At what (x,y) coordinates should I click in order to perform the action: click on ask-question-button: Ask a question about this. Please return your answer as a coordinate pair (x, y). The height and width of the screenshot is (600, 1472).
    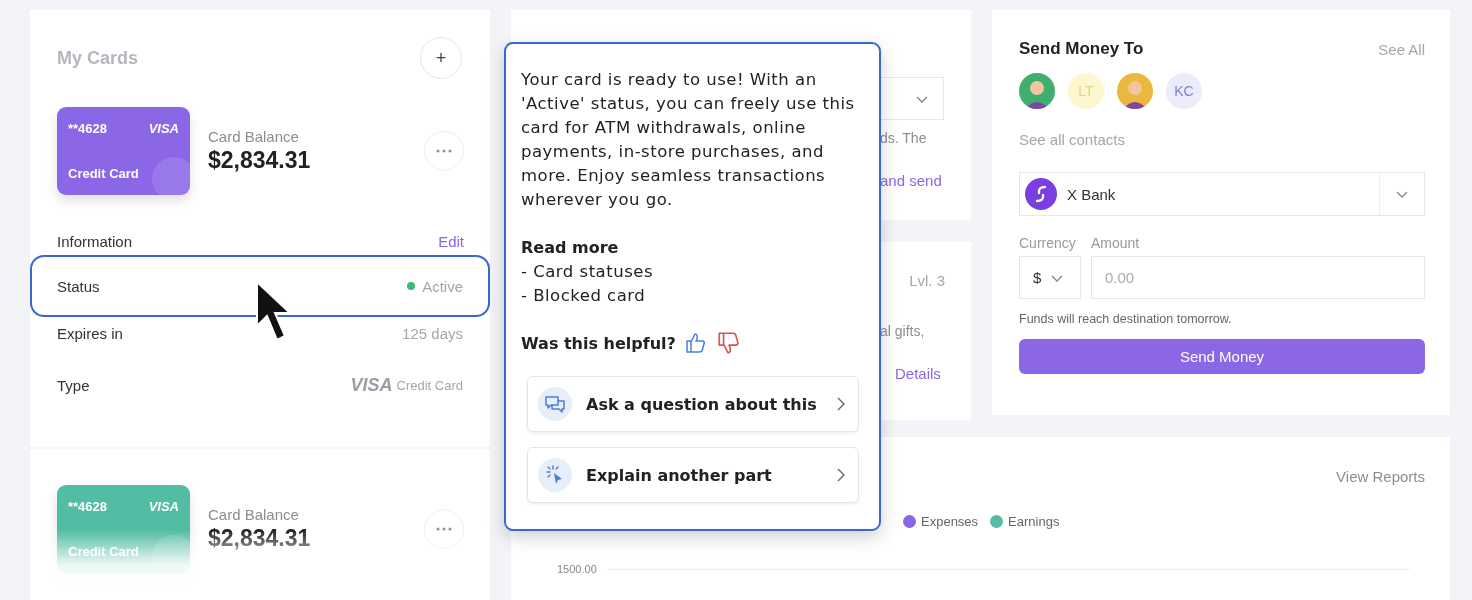
    Looking at the image, I should click on (693, 404).